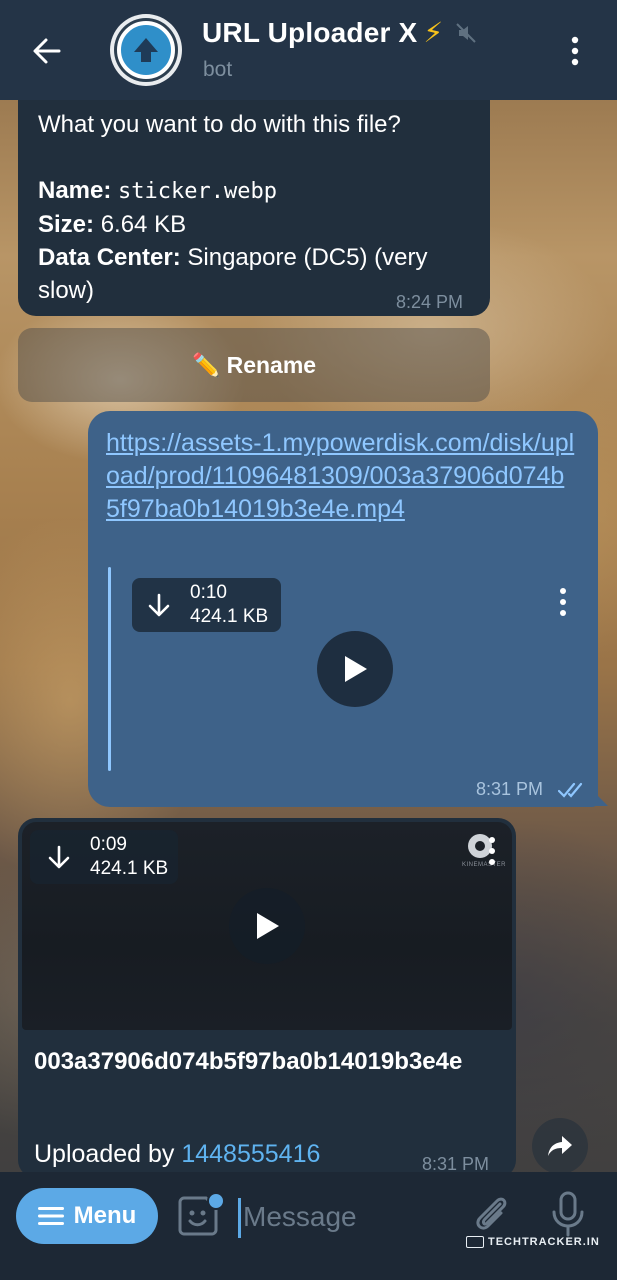 Image resolution: width=617 pixels, height=1280 pixels. What do you see at coordinates (108, 844) in the screenshot?
I see `video-duration: 0:09` at bounding box center [108, 844].